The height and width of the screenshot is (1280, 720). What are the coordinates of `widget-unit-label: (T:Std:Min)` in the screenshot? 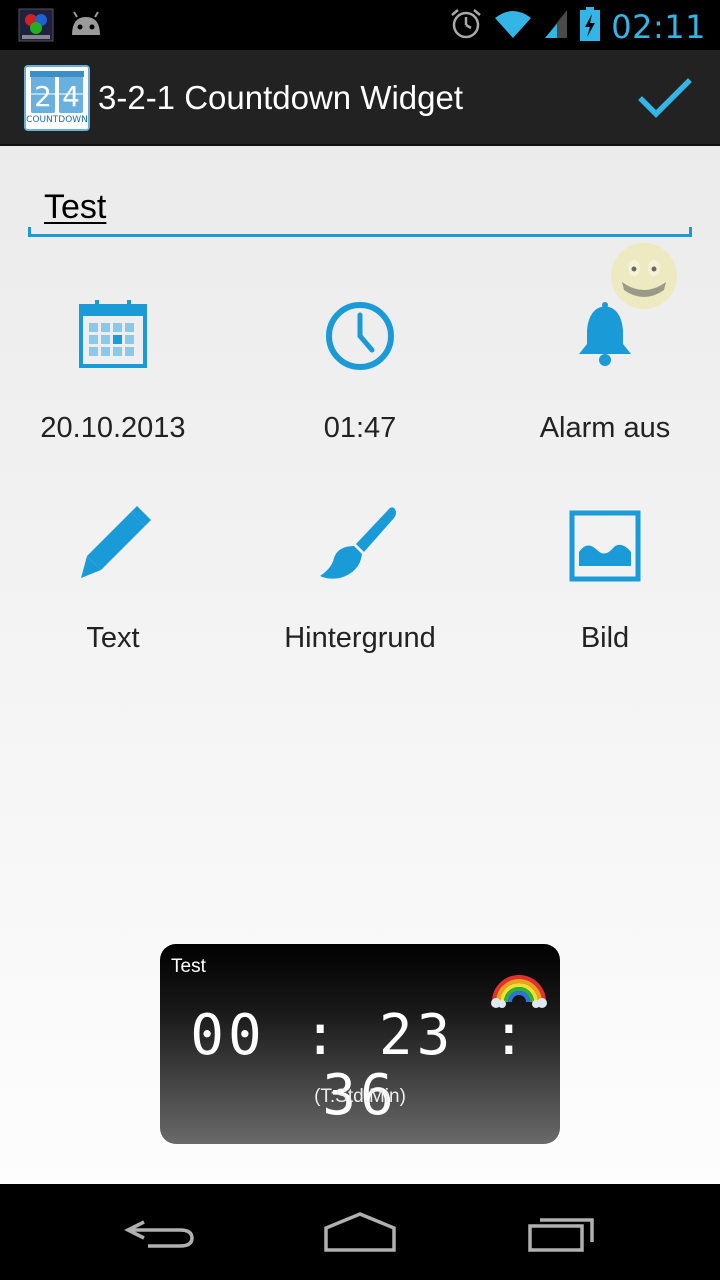 It's located at (360, 1096).